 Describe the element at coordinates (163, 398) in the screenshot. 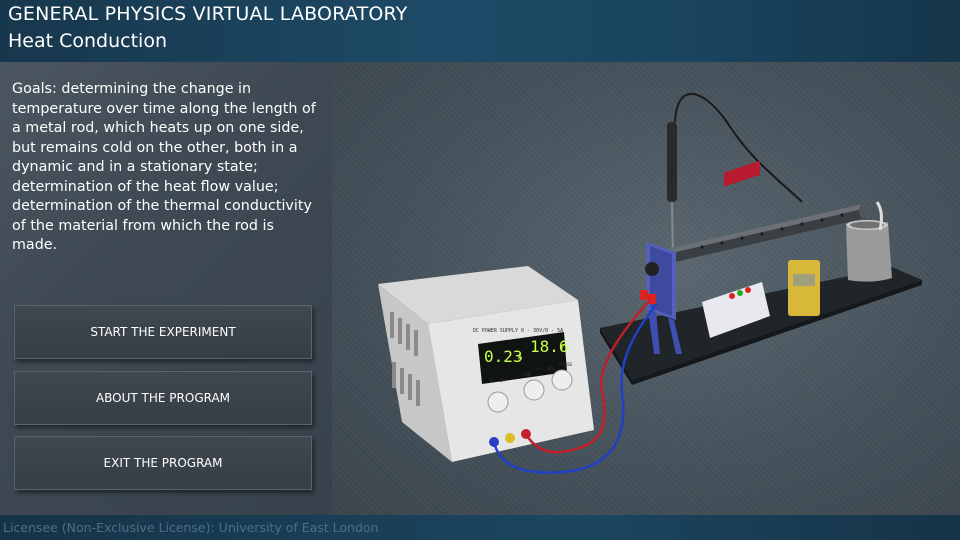

I see `about-program-button: ABOUT THE PROGRAM` at that location.